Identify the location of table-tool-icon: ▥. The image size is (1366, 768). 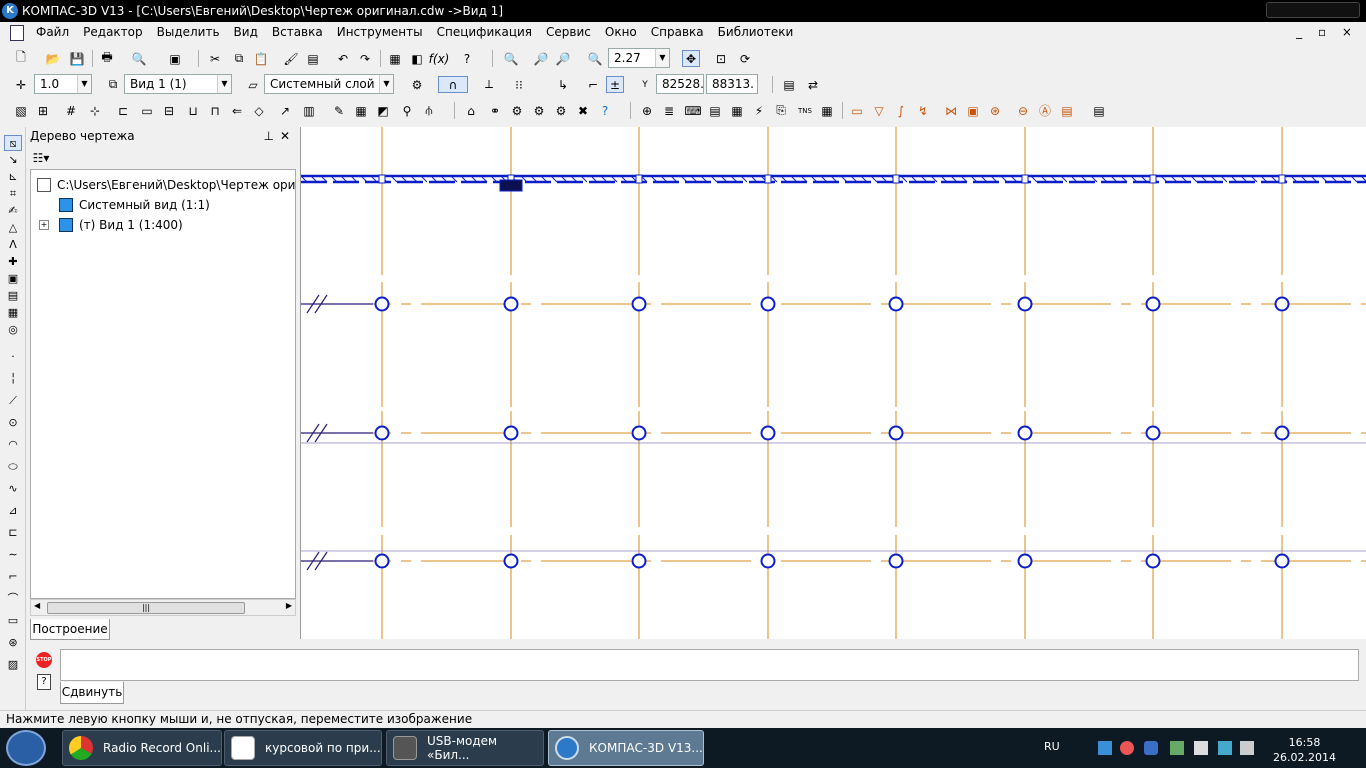
(309, 110).